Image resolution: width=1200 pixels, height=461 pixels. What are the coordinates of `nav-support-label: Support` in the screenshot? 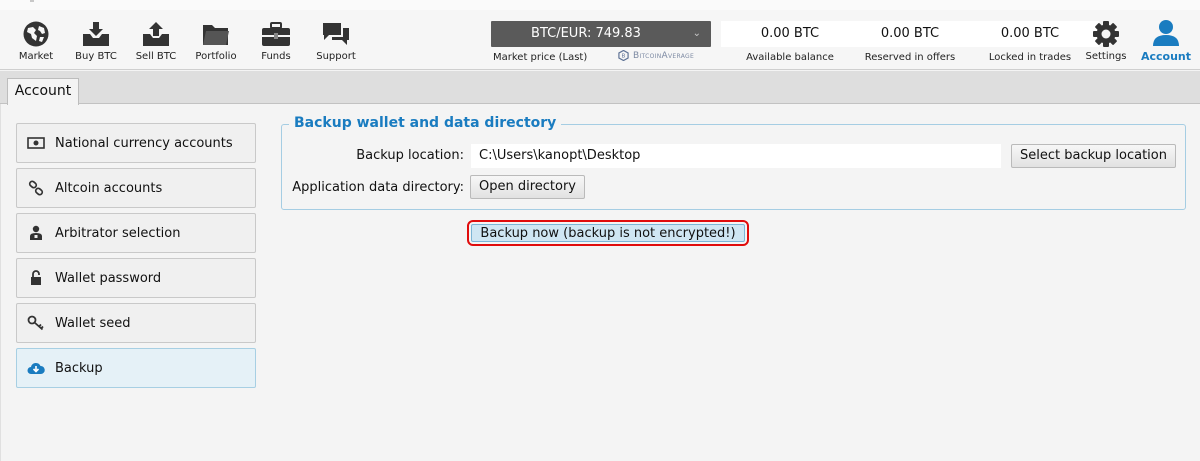 It's located at (336, 56).